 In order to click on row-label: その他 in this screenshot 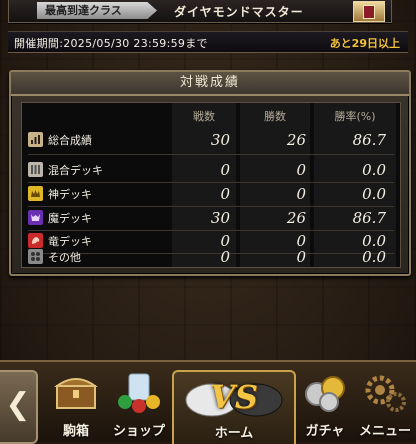, I will do `click(64, 257)`.